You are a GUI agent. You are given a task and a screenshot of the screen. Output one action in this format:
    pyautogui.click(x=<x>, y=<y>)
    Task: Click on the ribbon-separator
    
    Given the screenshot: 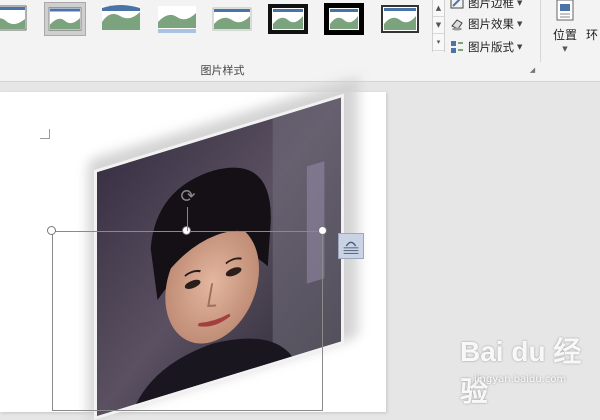 What is the action you would take?
    pyautogui.click(x=540, y=31)
    